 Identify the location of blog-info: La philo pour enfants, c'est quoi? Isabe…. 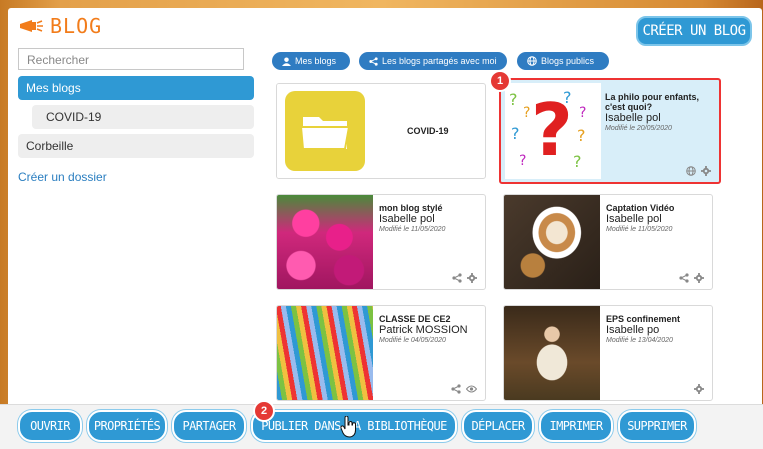
(659, 113).